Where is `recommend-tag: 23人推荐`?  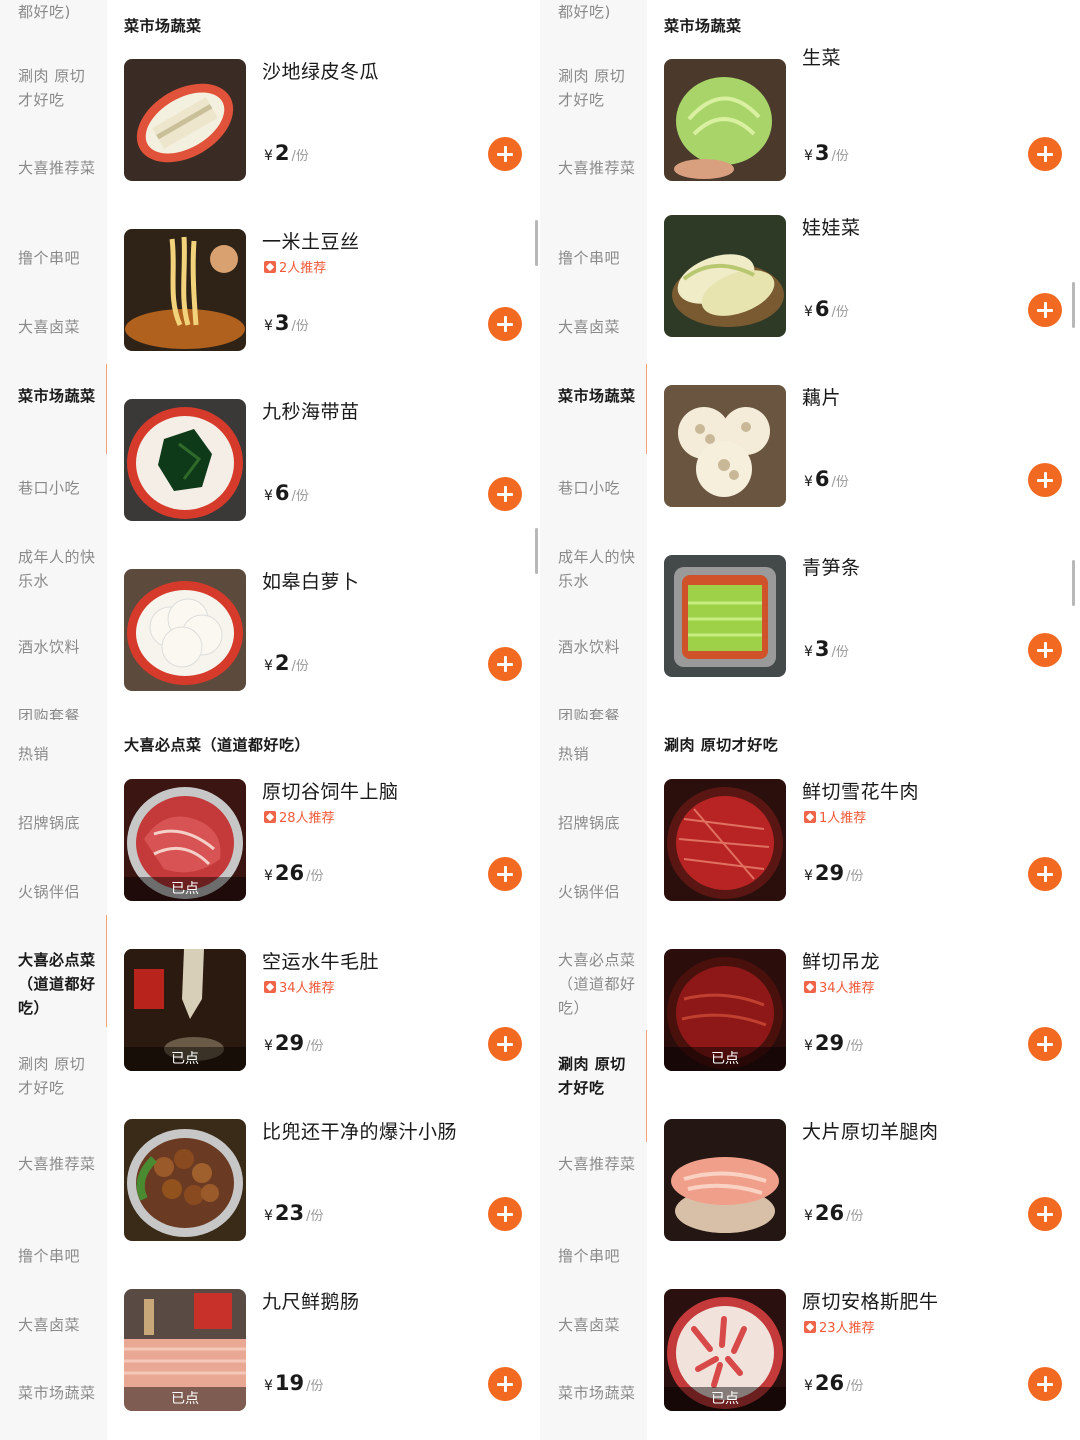
recommend-tag: 23人推荐 is located at coordinates (839, 1326).